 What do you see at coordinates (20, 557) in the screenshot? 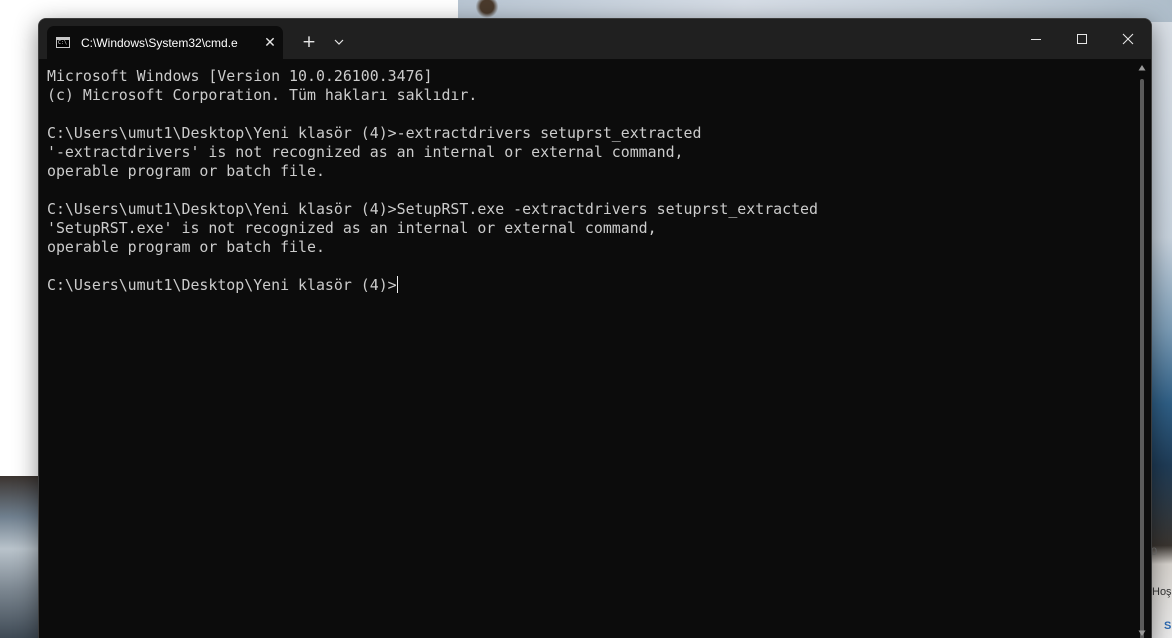
I see `wallpaper-strip-left` at bounding box center [20, 557].